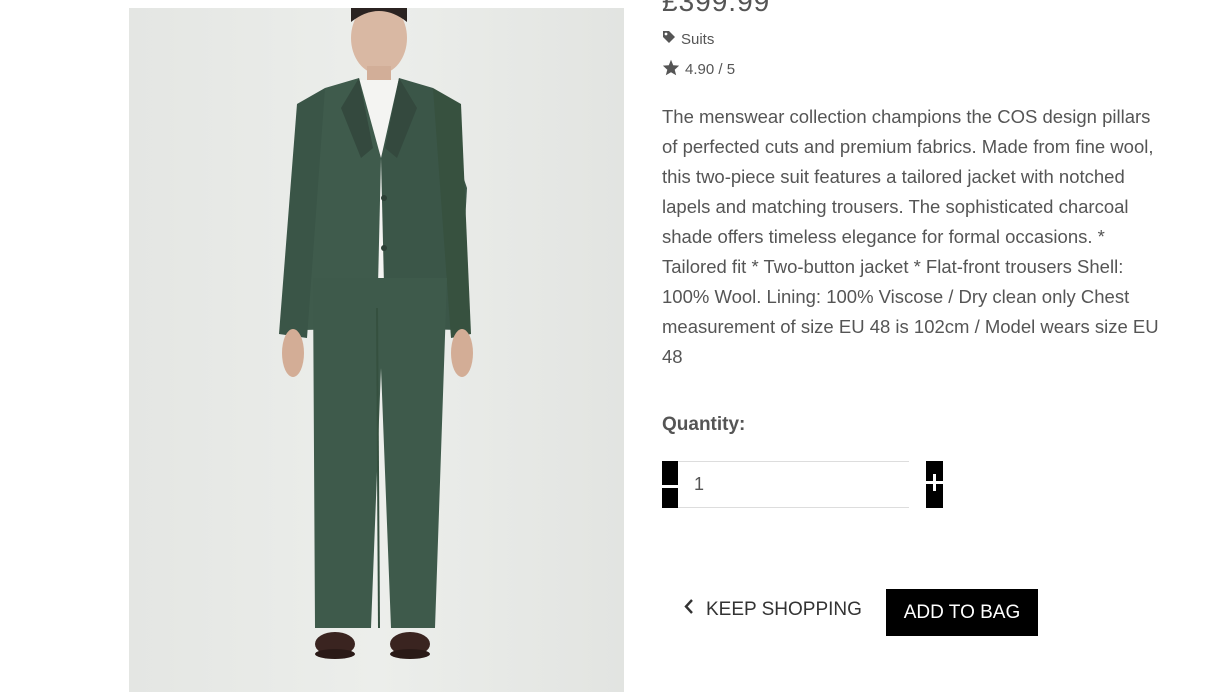  What do you see at coordinates (689, 609) in the screenshot?
I see `chevron-left-icon` at bounding box center [689, 609].